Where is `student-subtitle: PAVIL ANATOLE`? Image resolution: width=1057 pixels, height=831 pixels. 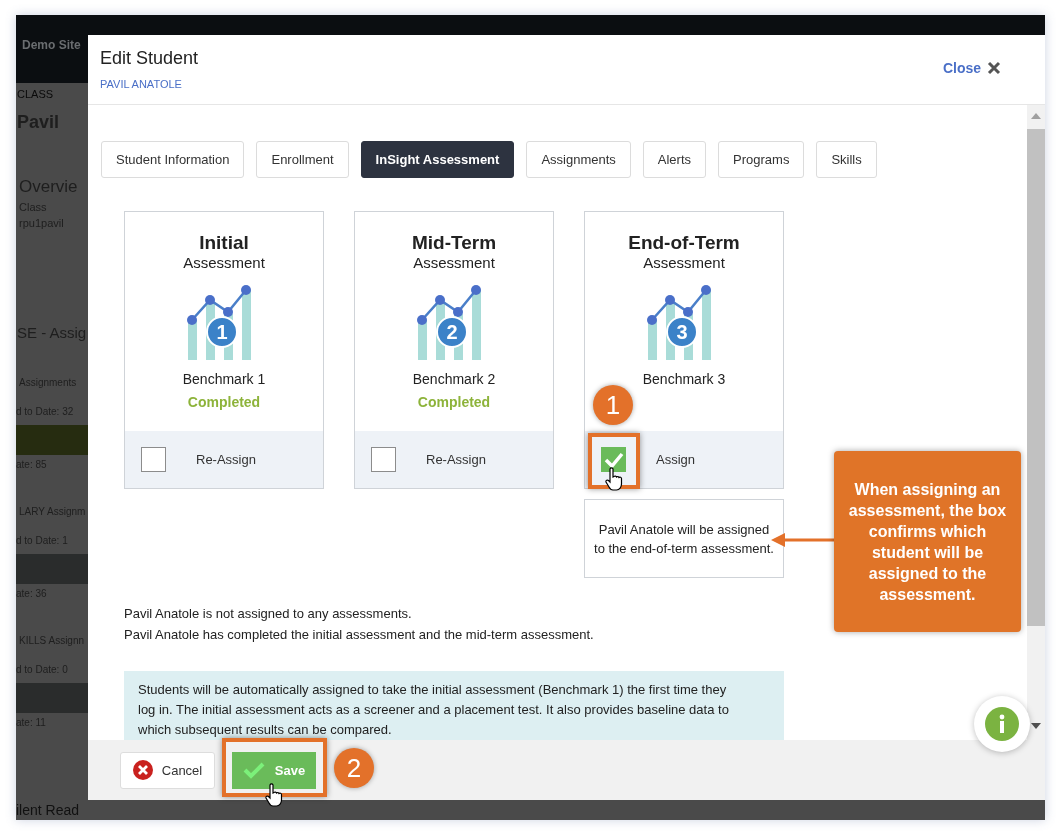
student-subtitle: PAVIL ANATOLE is located at coordinates (141, 84).